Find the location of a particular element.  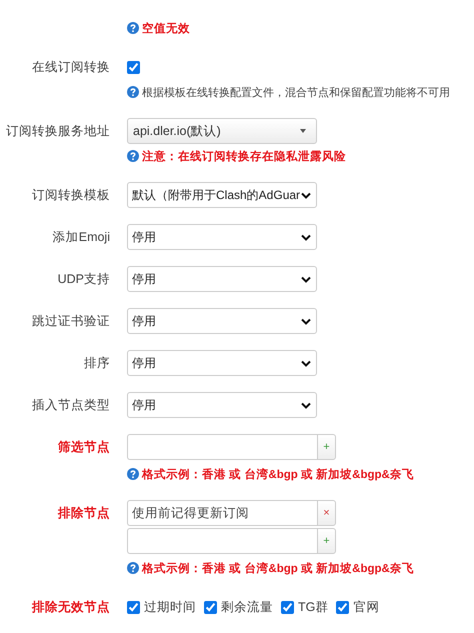

caret-icon is located at coordinates (303, 131).